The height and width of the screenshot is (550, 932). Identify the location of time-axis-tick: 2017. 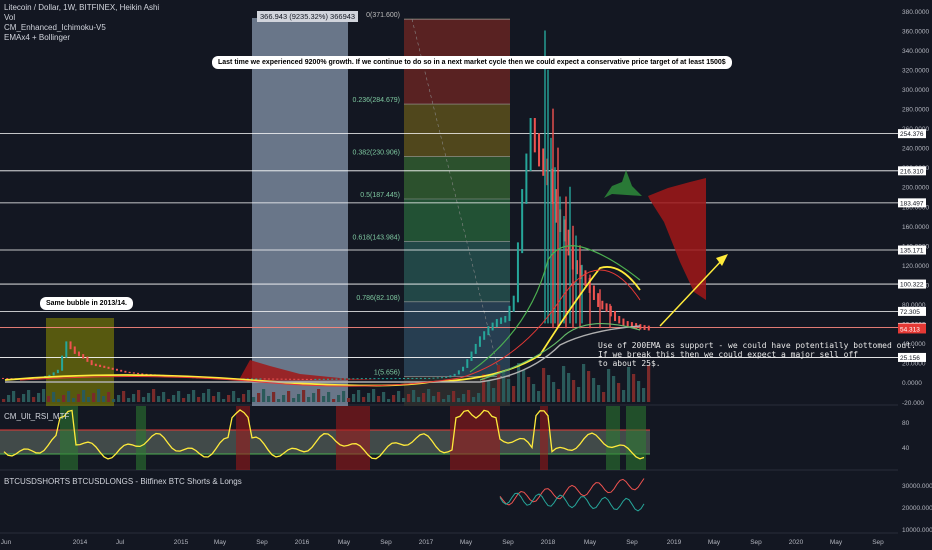
(426, 542).